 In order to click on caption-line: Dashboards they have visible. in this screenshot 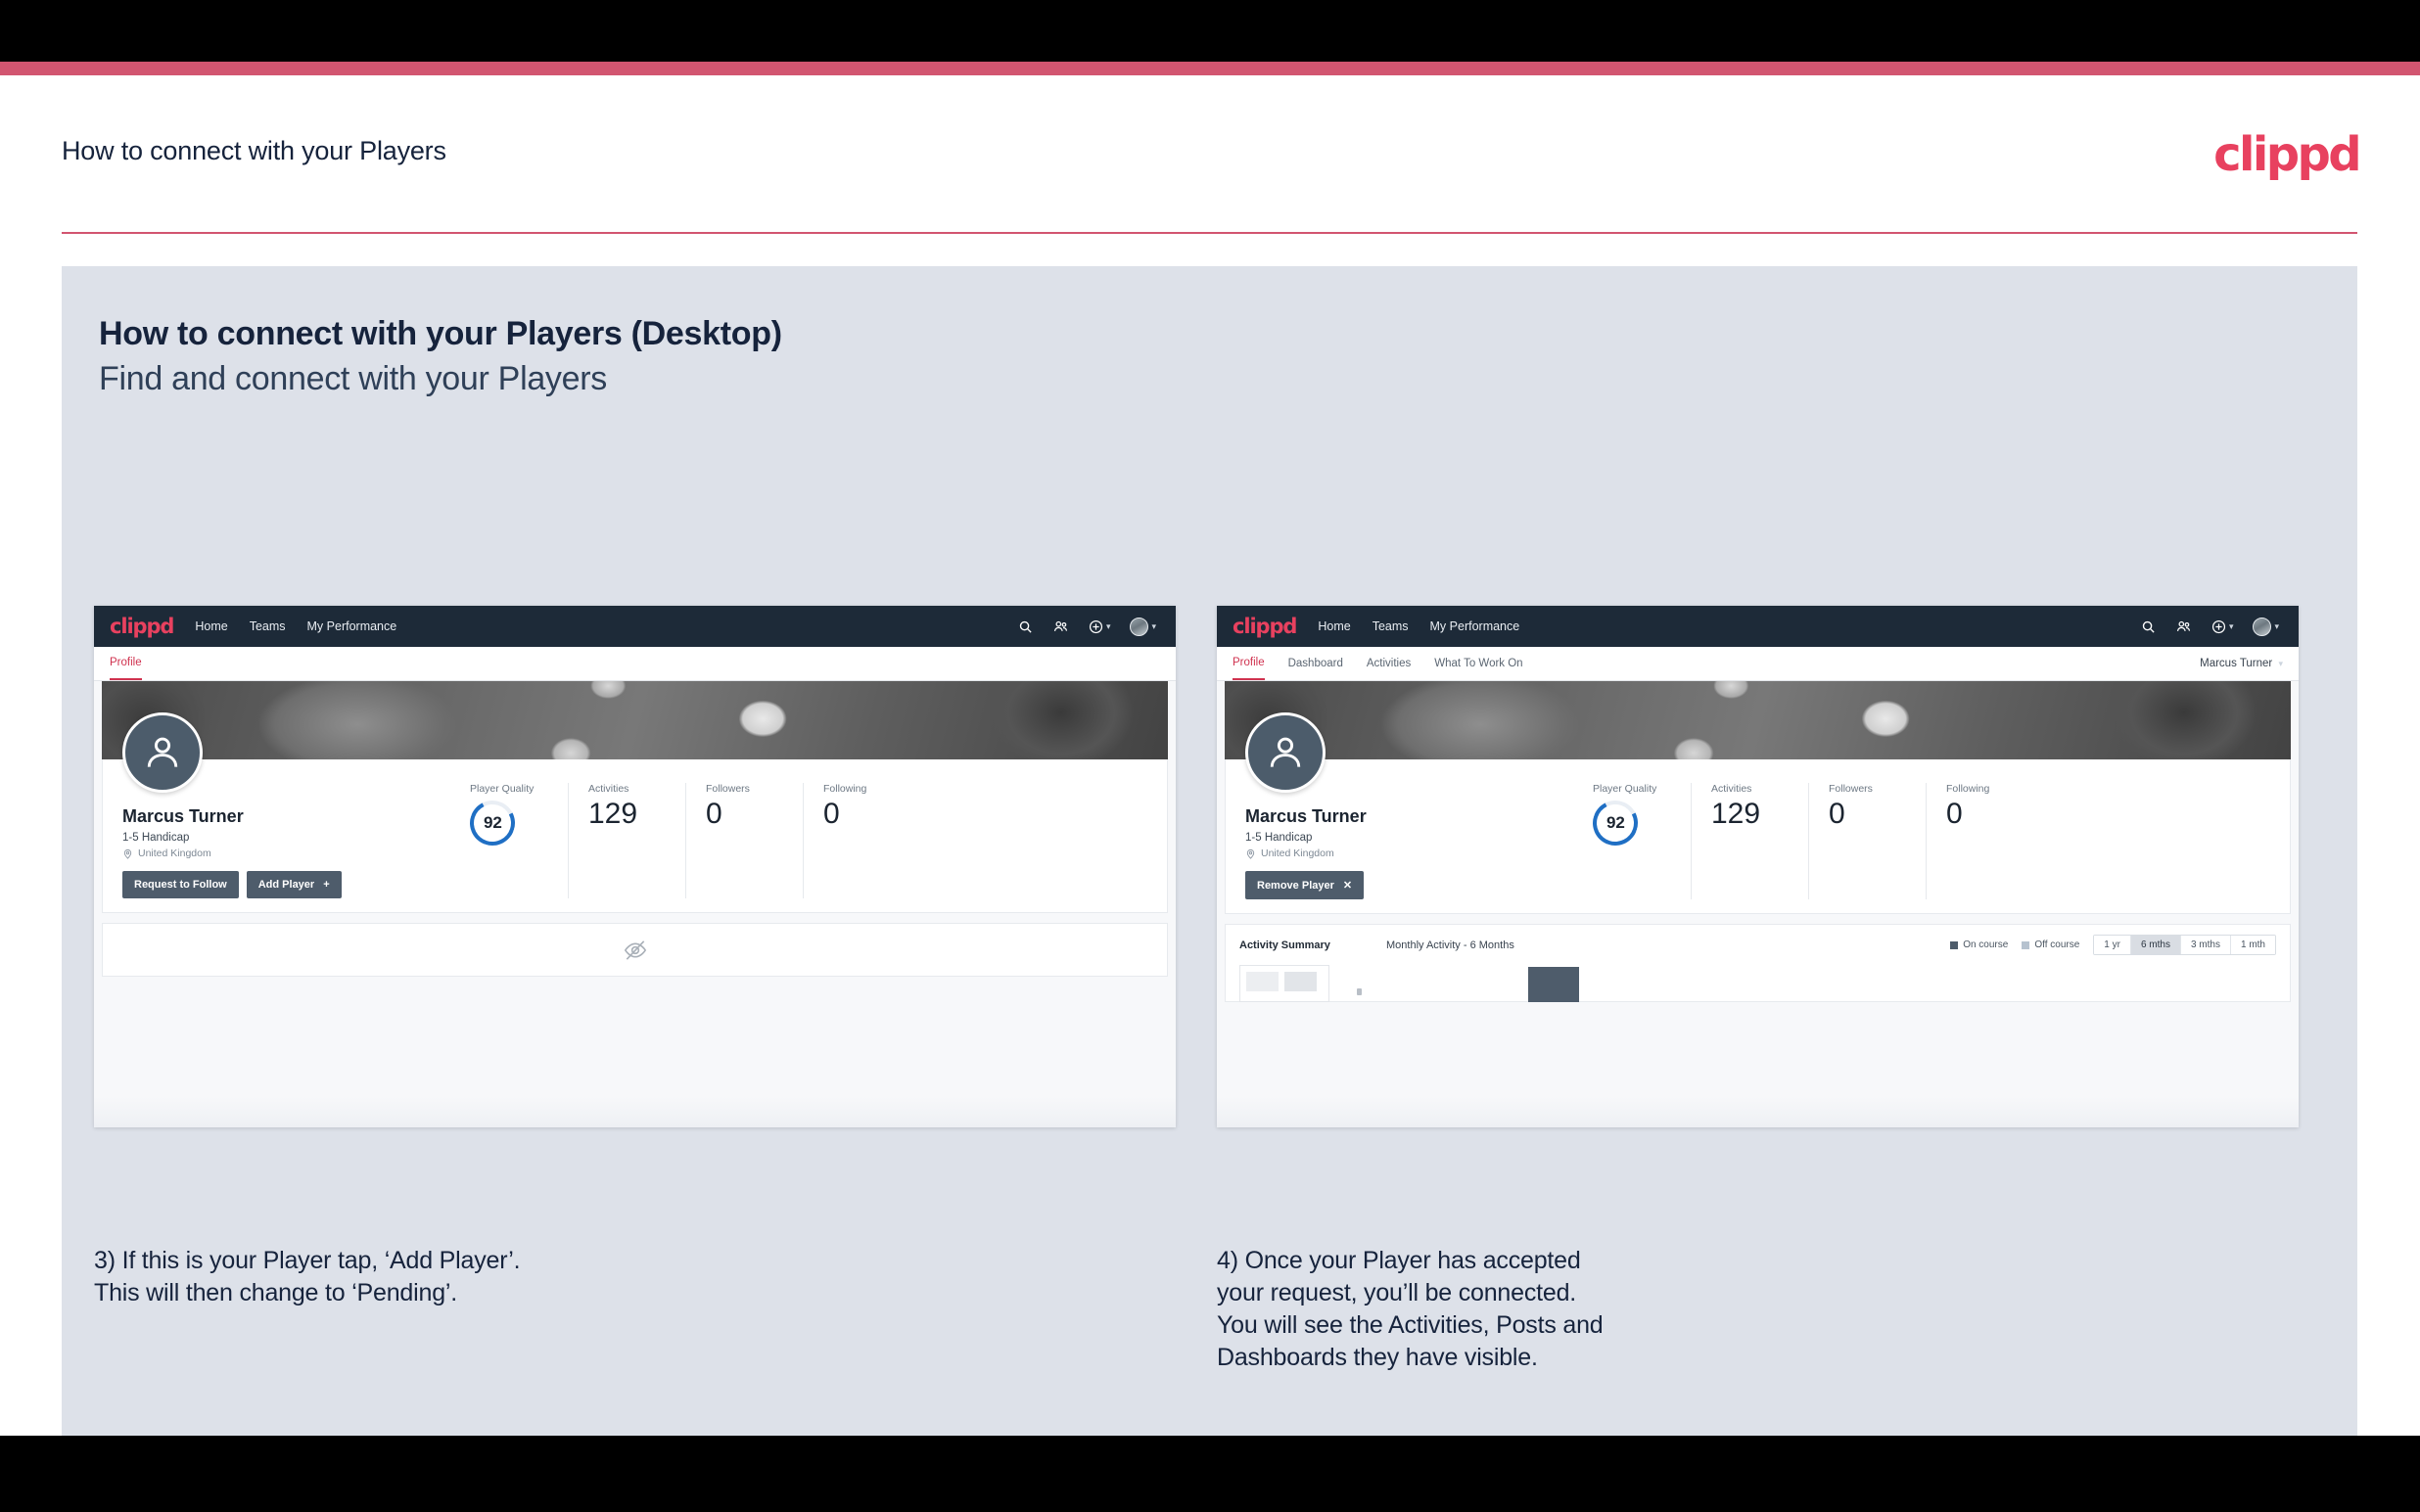, I will do `click(1377, 1357)`.